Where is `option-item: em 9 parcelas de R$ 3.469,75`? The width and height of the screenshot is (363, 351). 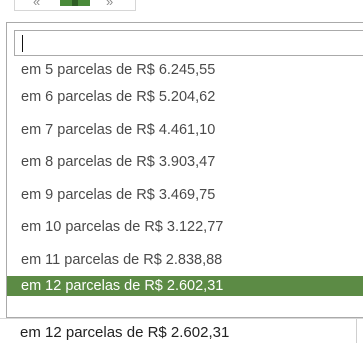
option-item: em 9 parcelas de R$ 3.469,75 is located at coordinates (185, 195).